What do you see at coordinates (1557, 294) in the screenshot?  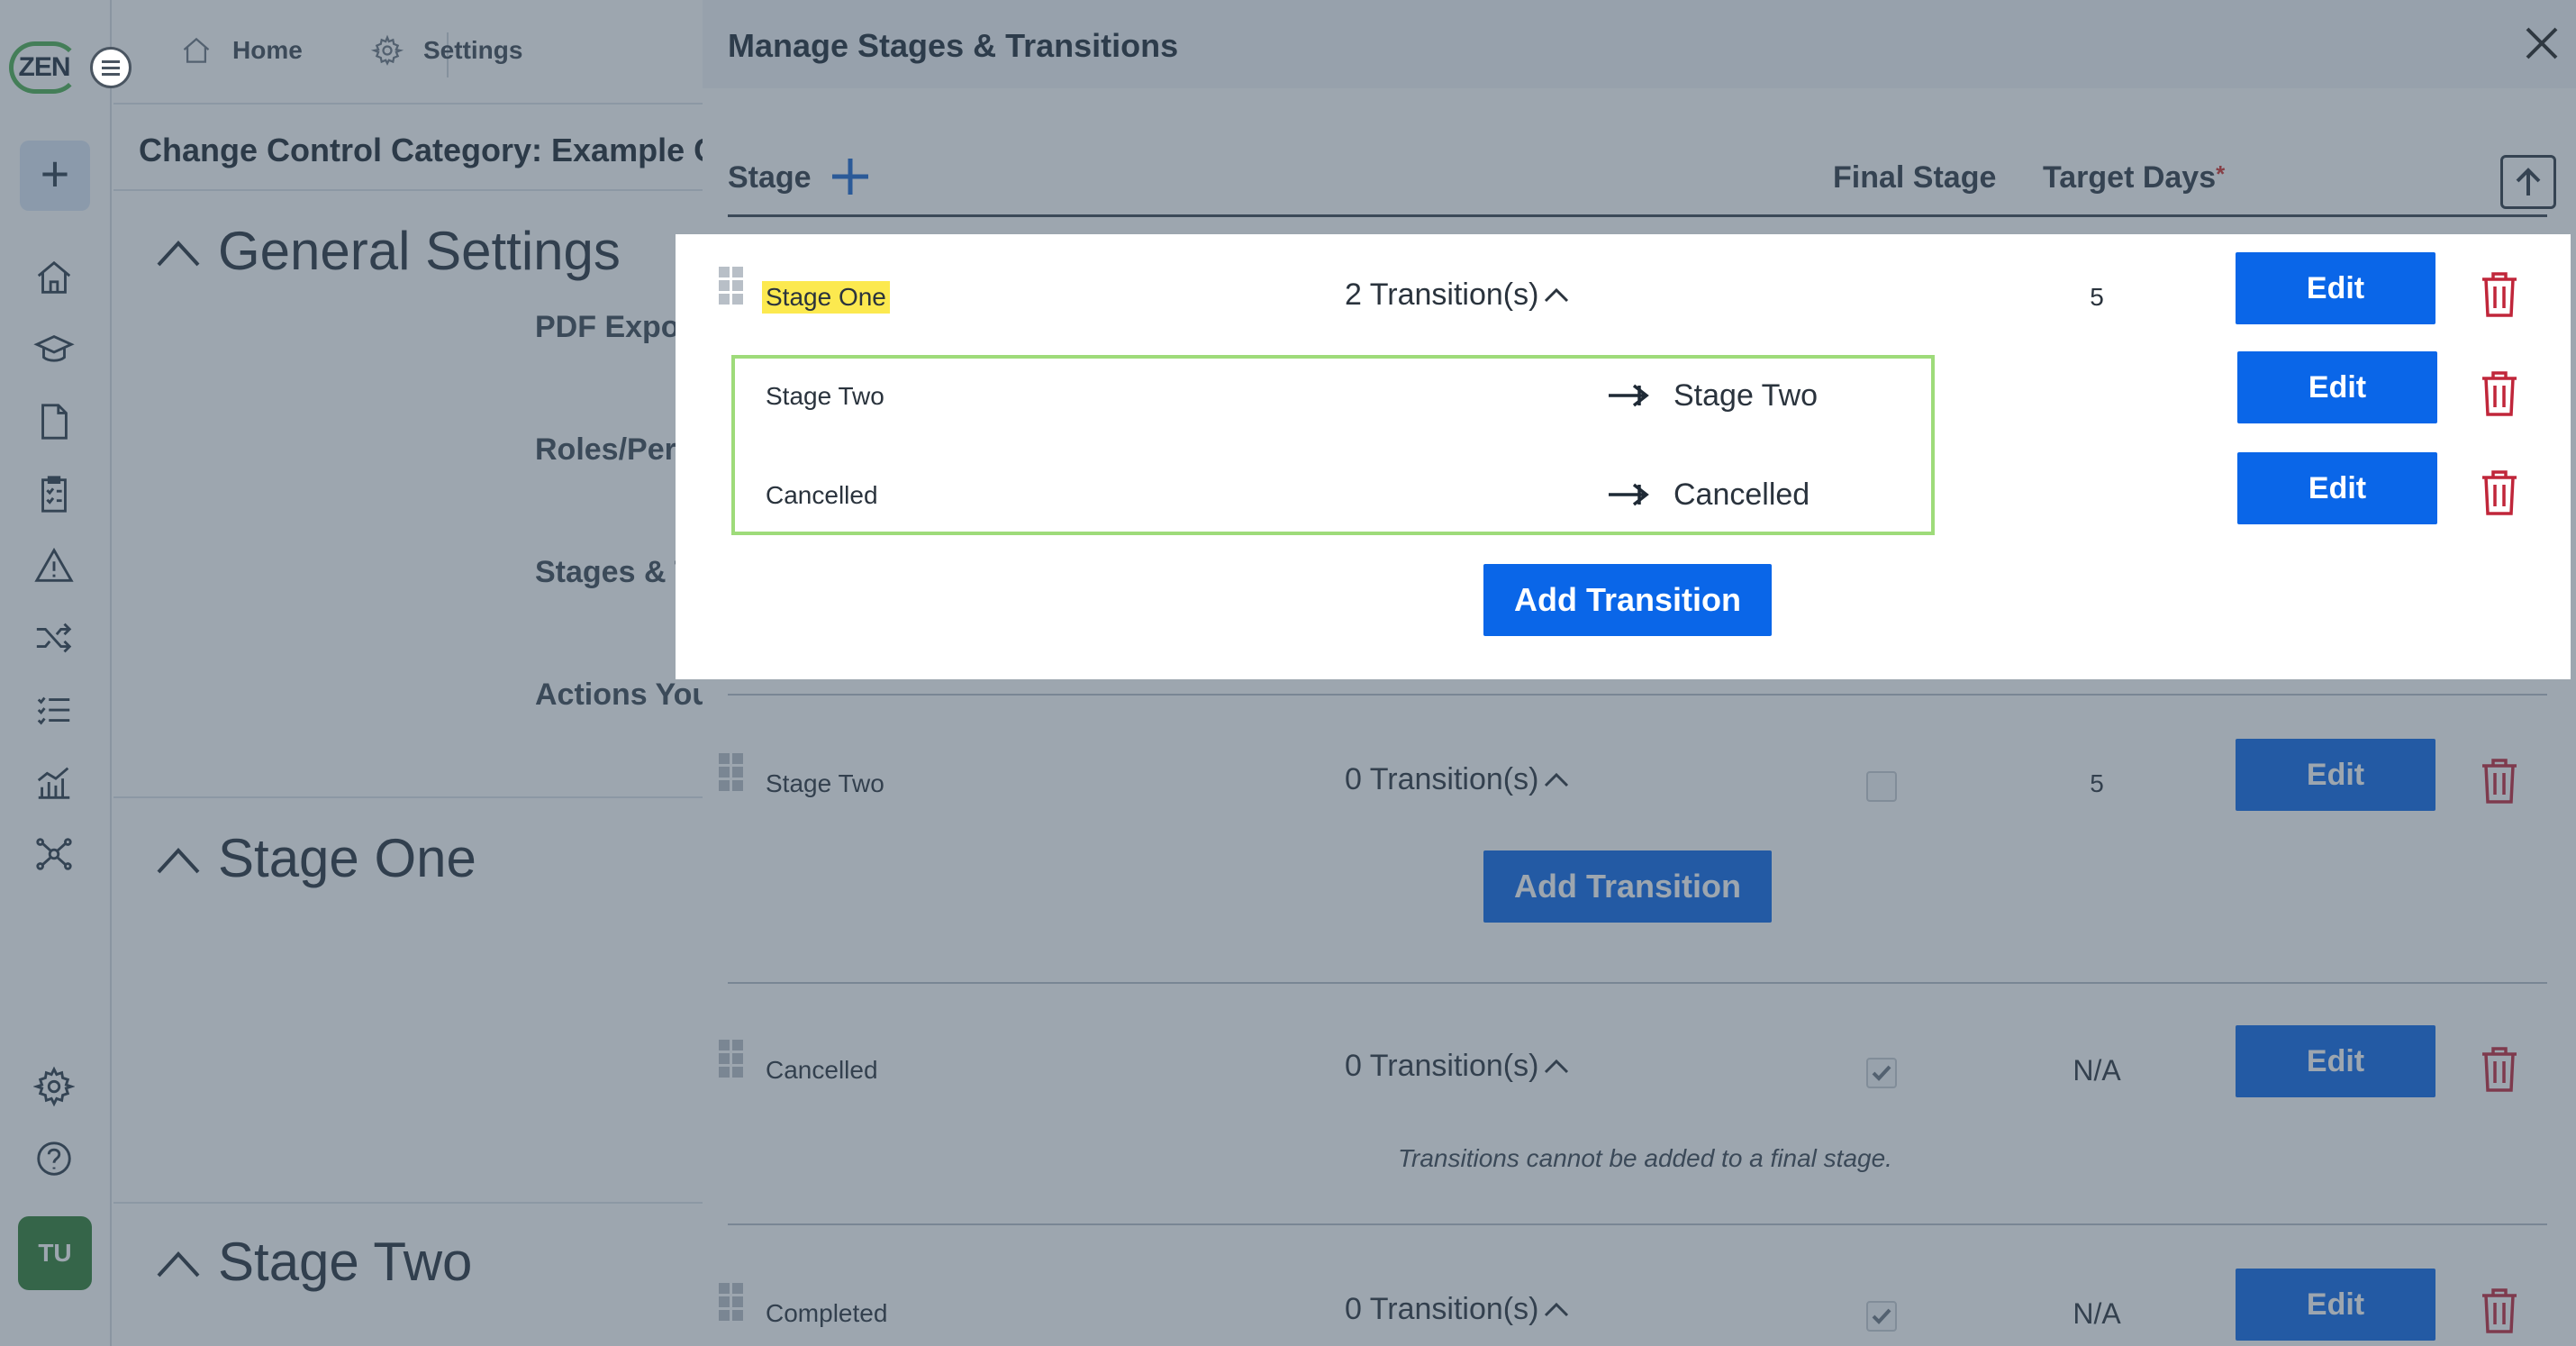 I see `chevron-up-icon` at bounding box center [1557, 294].